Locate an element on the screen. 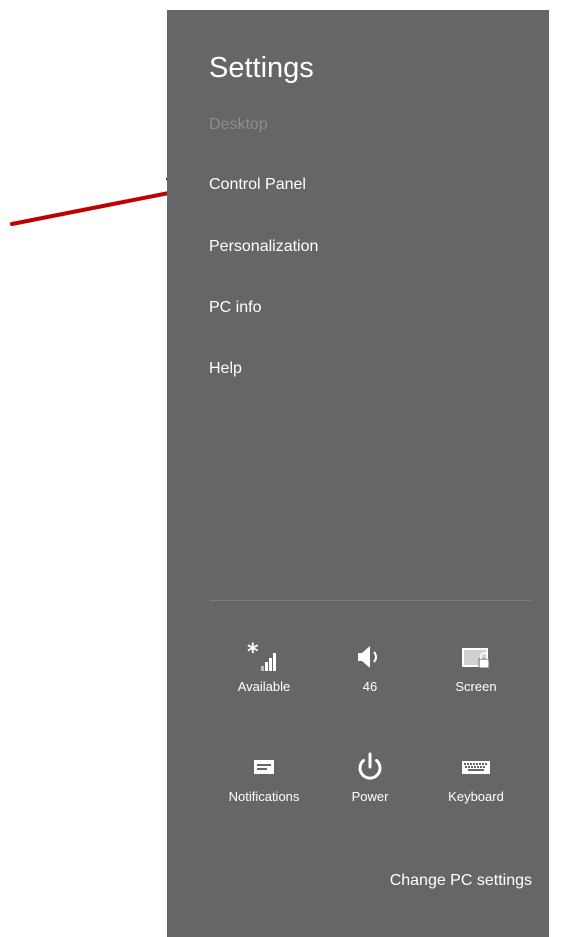  tile-power: Power is located at coordinates (370, 775).